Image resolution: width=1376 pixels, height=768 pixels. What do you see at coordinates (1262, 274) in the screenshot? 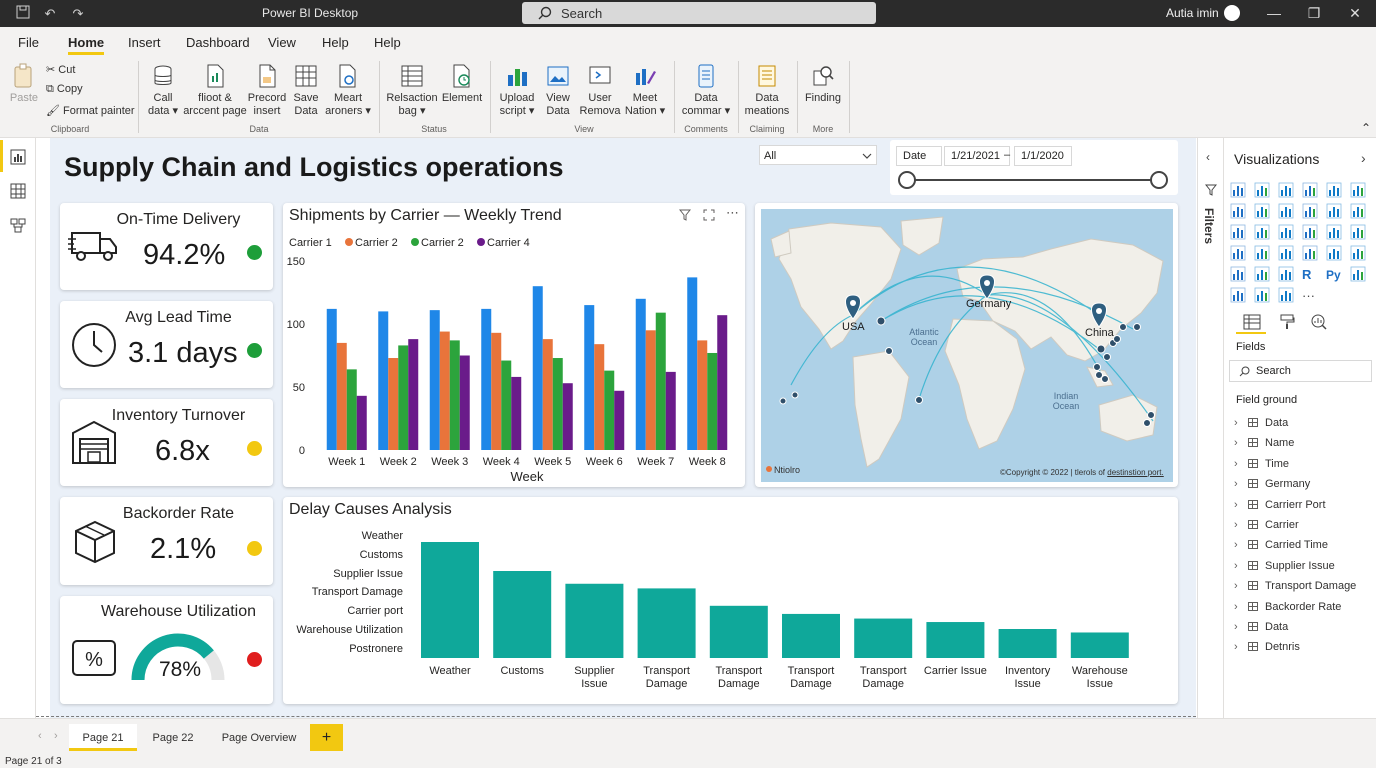
I see `table-icon` at bounding box center [1262, 274].